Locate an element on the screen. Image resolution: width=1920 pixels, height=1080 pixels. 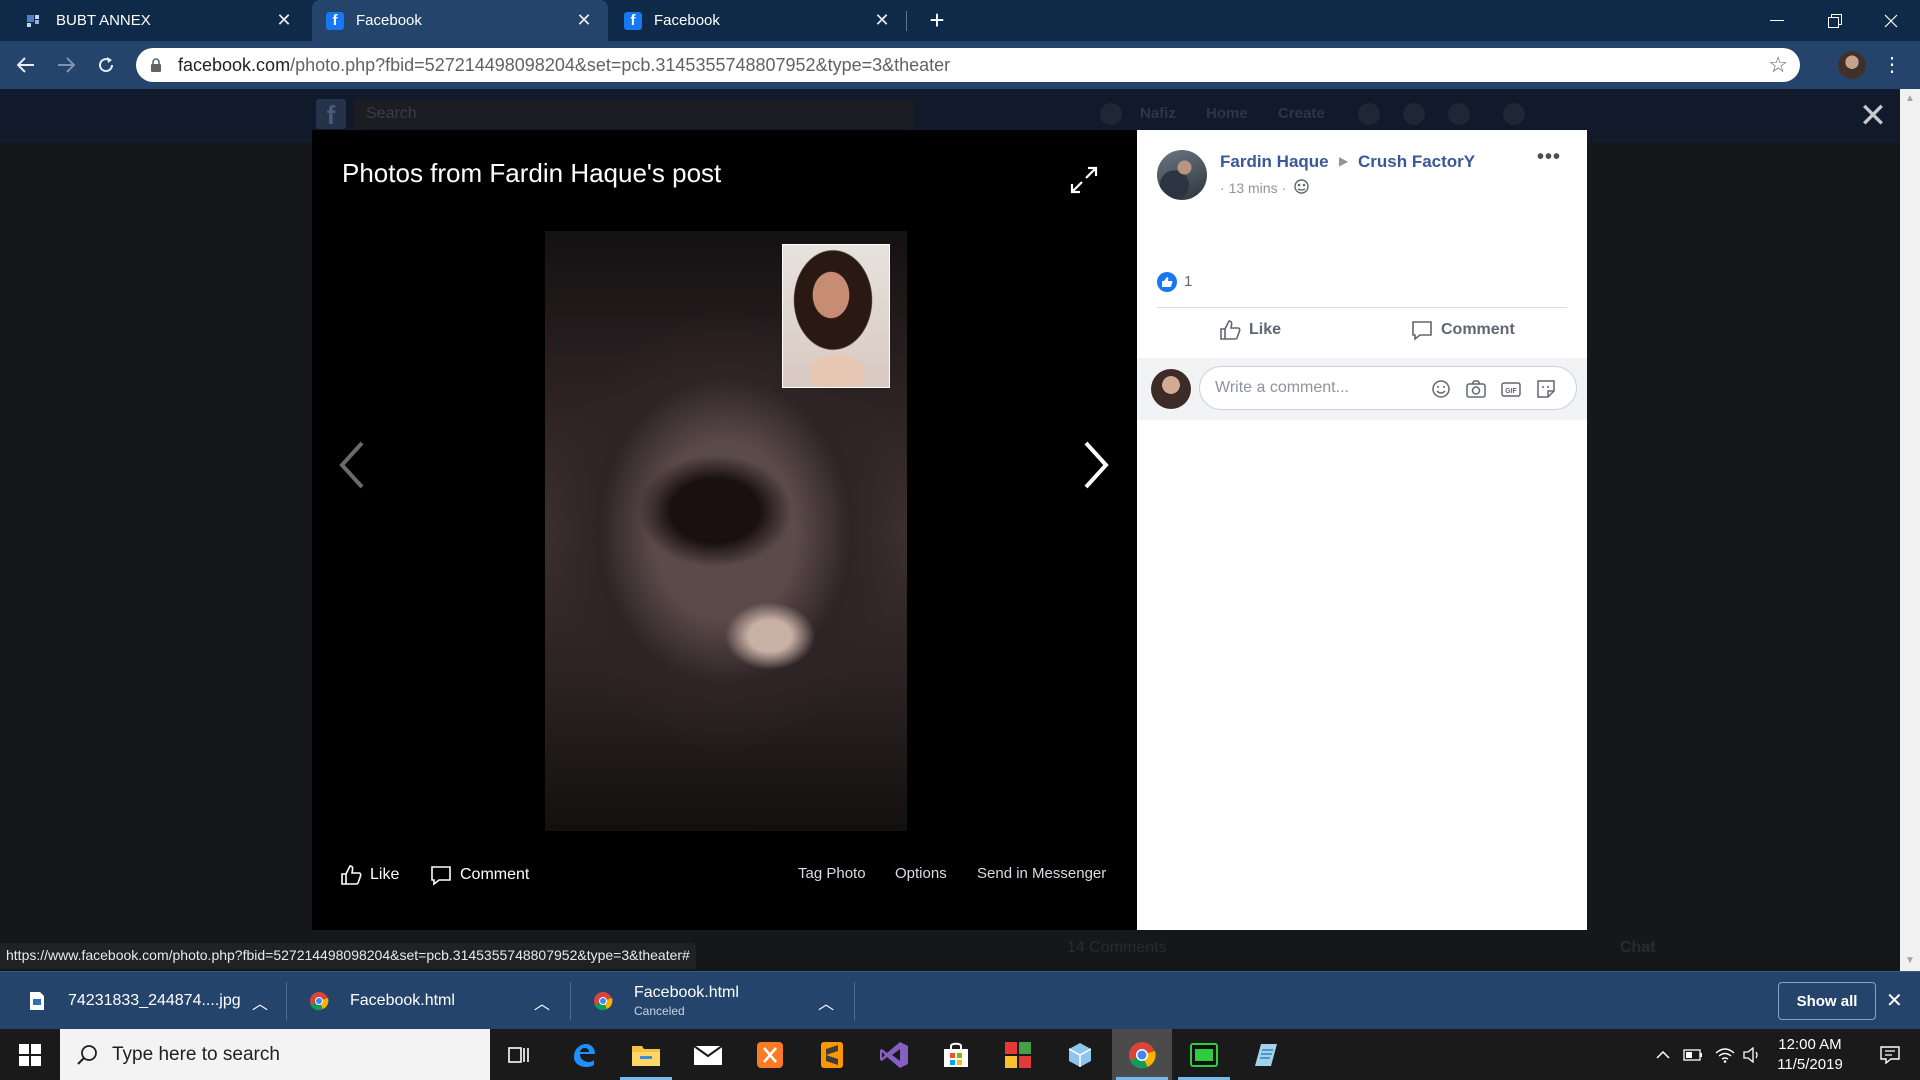
post-like-button: Like is located at coordinates (1250, 330).